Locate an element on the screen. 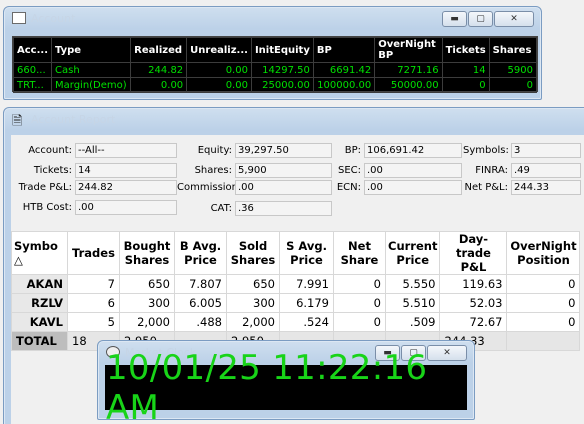  report-title: Account Report is located at coordinates (73, 119).